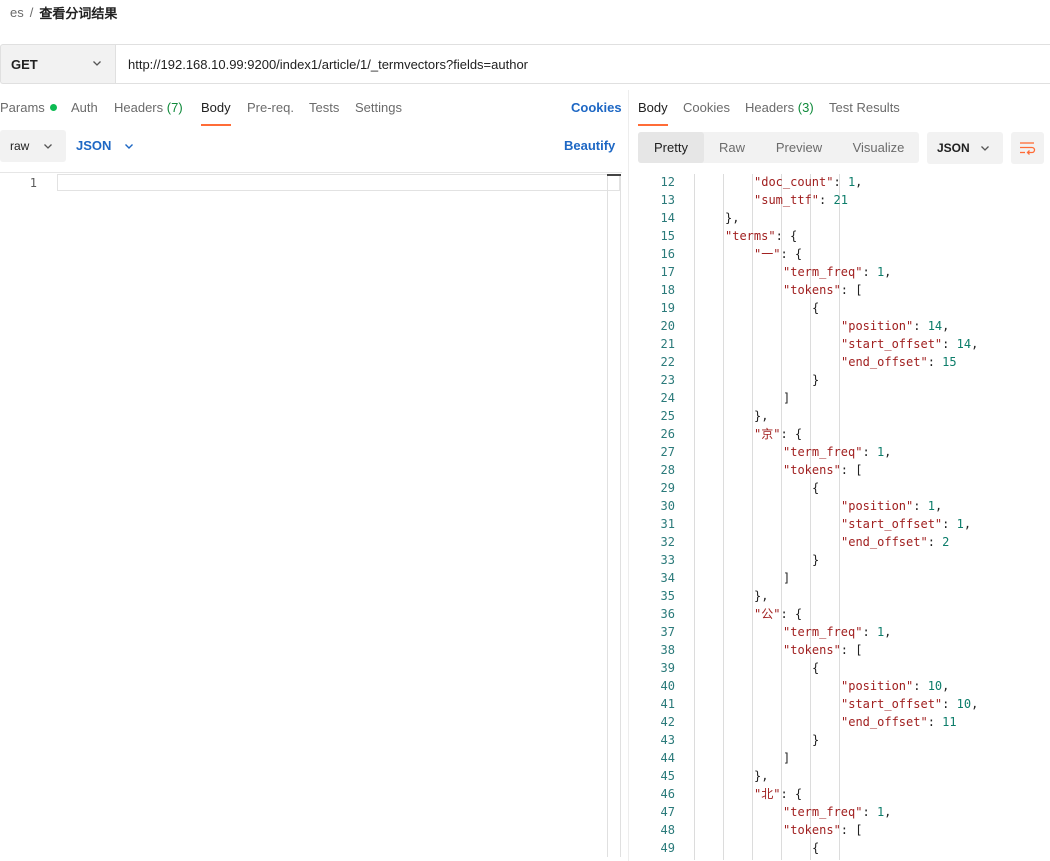 Image resolution: width=1050 pixels, height=861 pixels. I want to click on response-line: 25},, so click(844, 416).